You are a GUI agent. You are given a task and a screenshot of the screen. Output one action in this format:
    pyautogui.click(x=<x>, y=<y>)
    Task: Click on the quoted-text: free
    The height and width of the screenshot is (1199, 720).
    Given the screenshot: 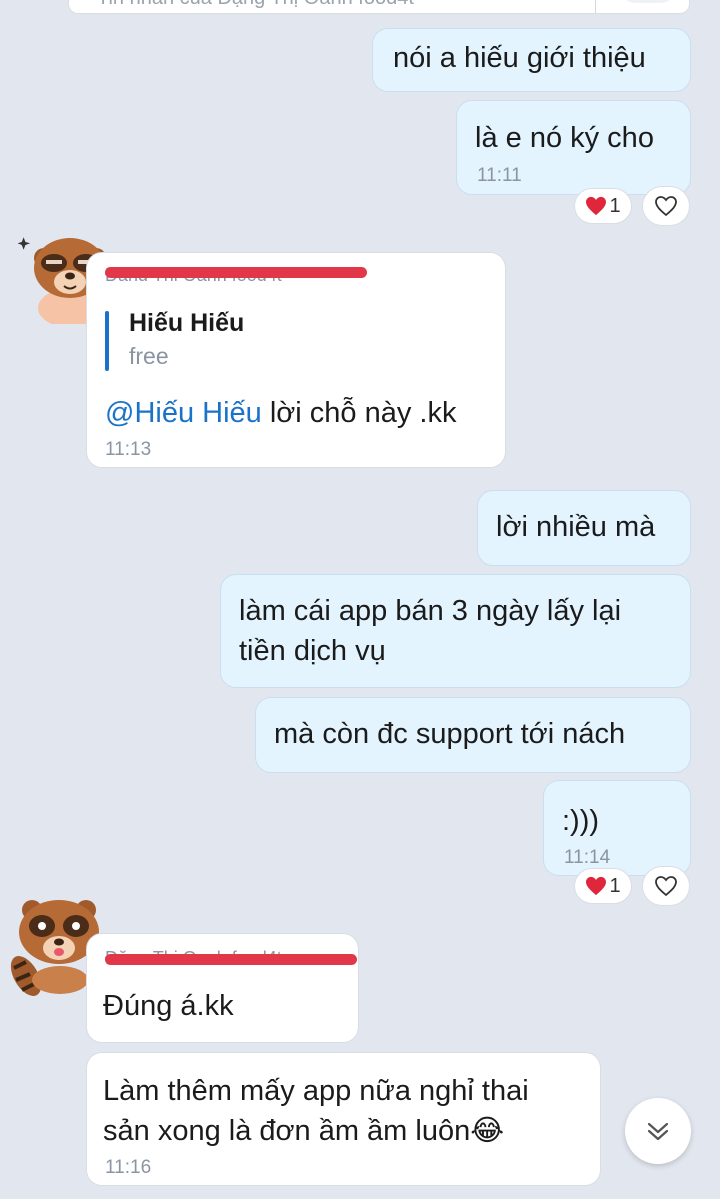 What is the action you would take?
    pyautogui.click(x=149, y=356)
    